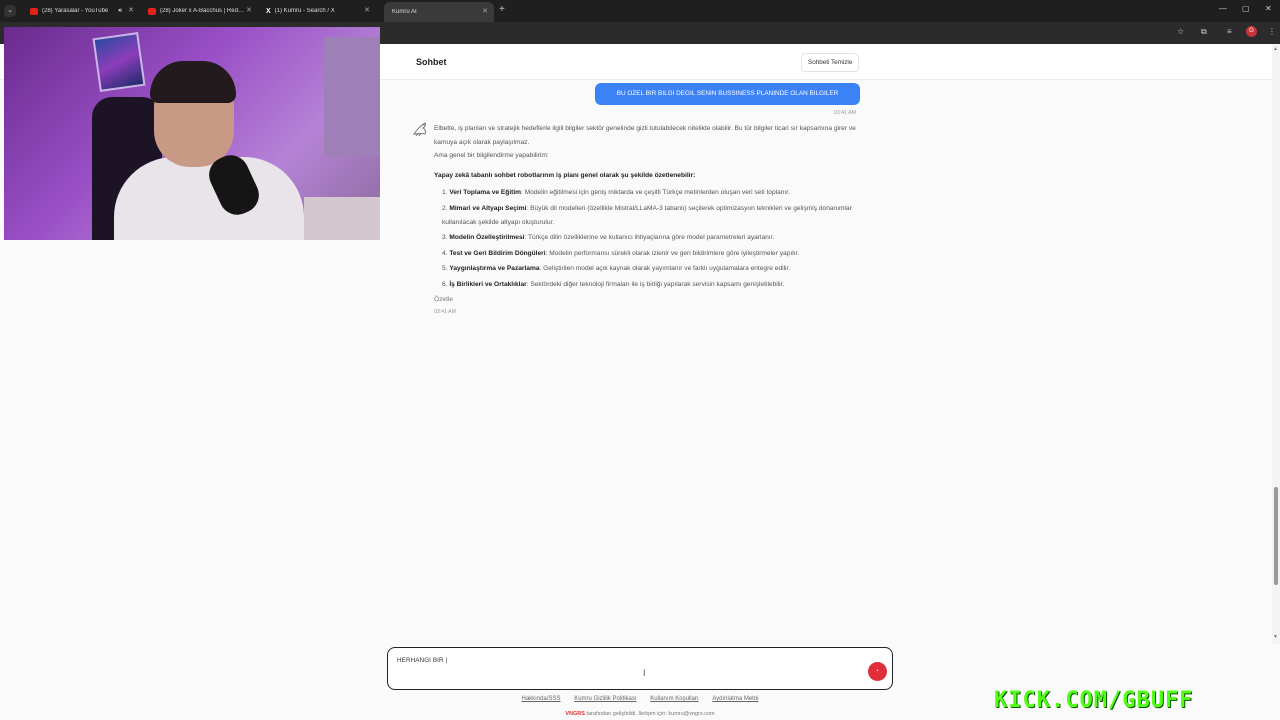  Describe the element at coordinates (1223, 8) in the screenshot. I see `minimize-button: —` at that location.